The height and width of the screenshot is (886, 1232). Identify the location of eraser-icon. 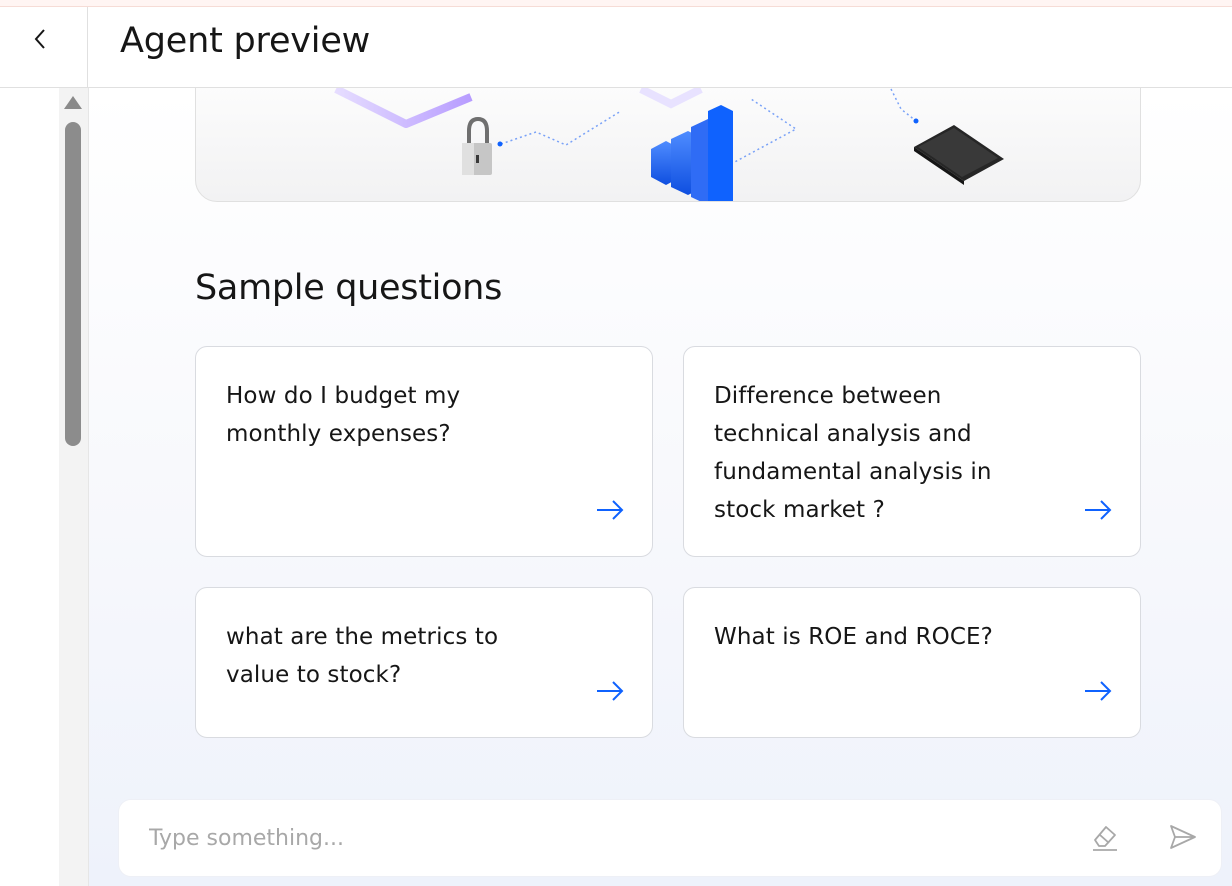
(1105, 839).